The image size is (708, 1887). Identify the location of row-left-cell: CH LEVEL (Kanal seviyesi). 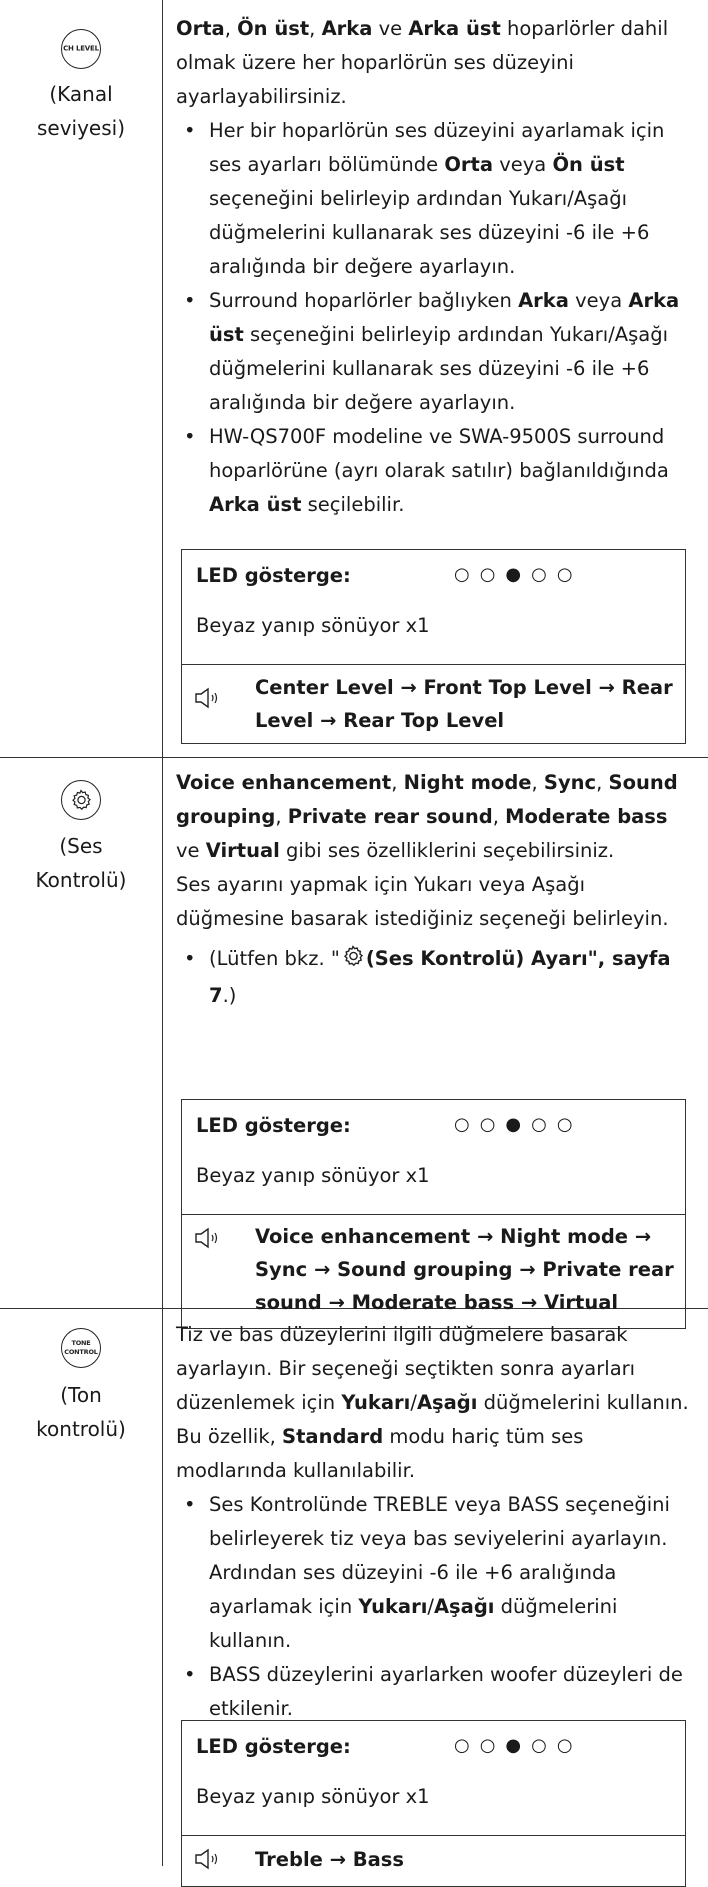
(81, 87).